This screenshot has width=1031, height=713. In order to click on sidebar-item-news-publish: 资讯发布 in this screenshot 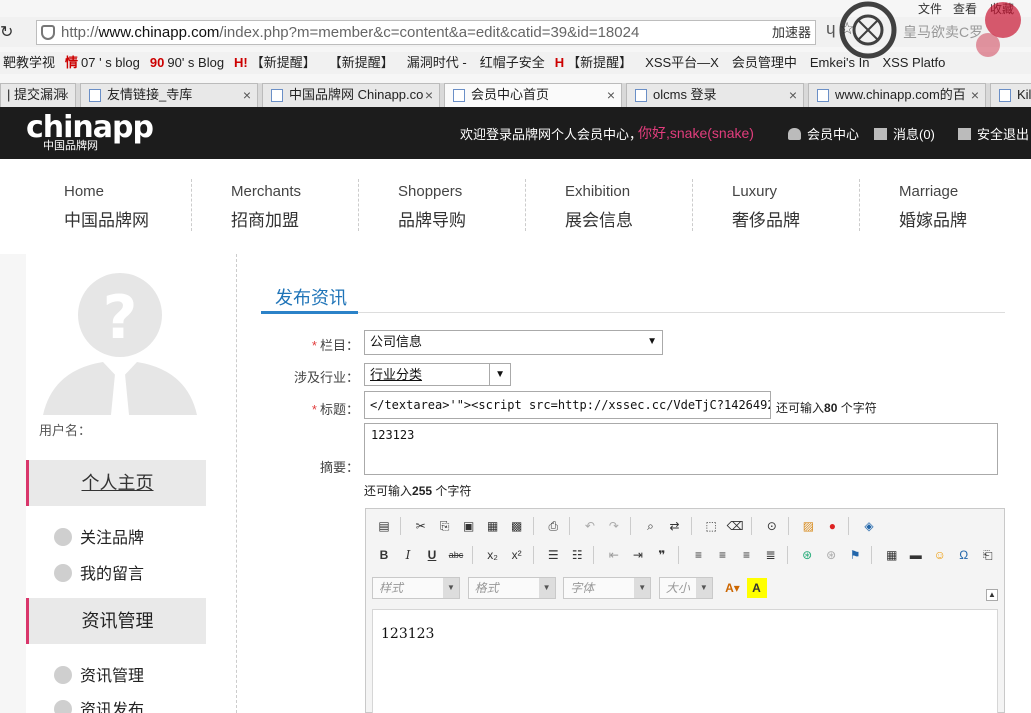, I will do `click(99, 704)`.